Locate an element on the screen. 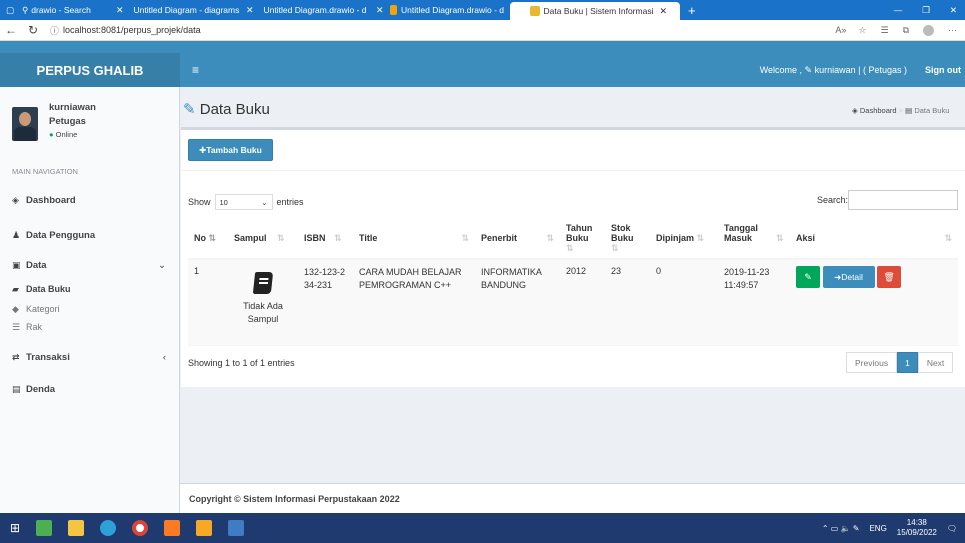 The height and width of the screenshot is (543, 965). entries-label: entries is located at coordinates (290, 202).